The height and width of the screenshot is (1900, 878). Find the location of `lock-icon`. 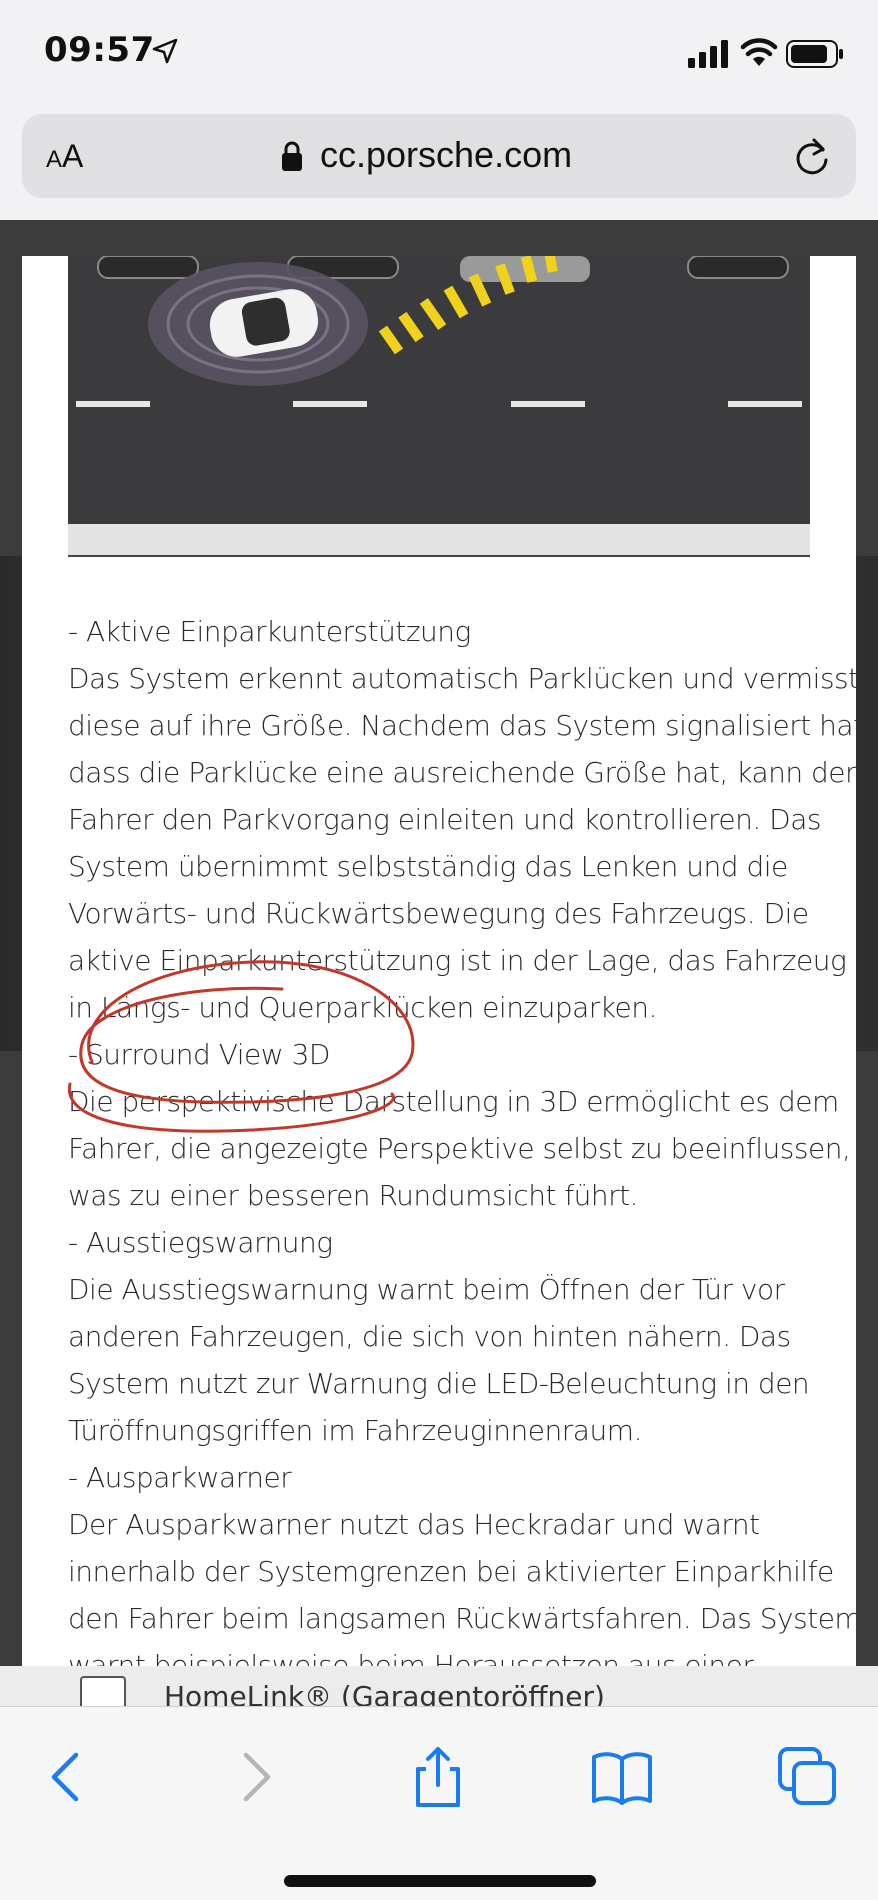

lock-icon is located at coordinates (292, 156).